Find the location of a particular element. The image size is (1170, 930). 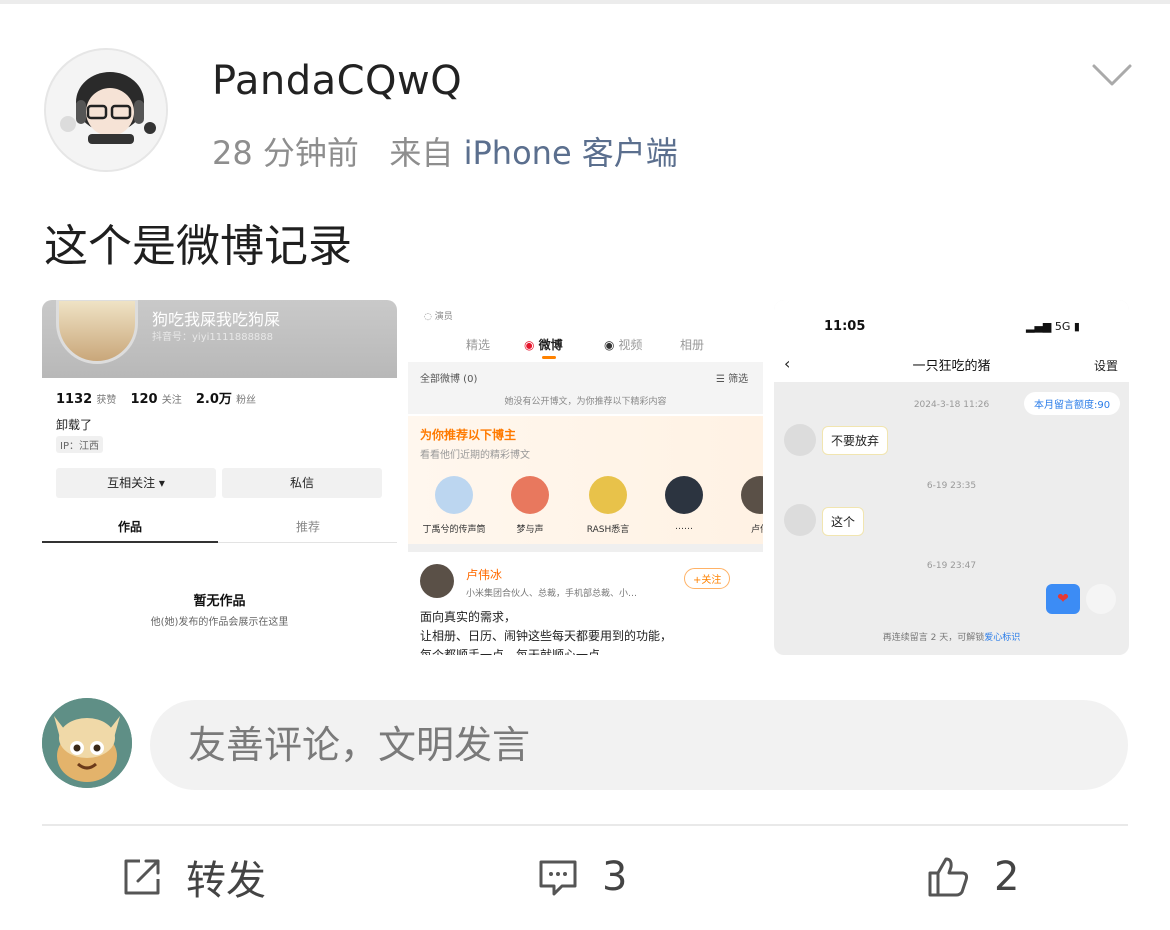

user-avatar is located at coordinates (106, 110).